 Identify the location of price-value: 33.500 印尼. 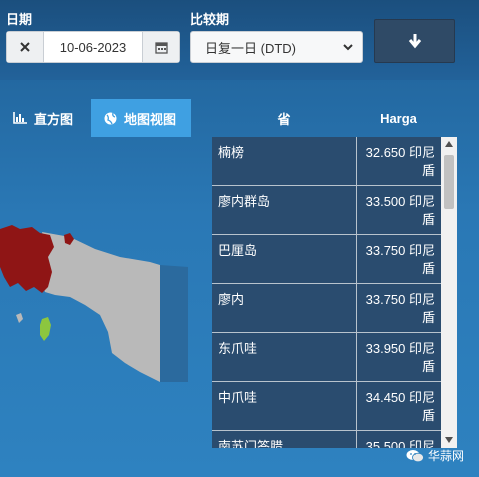
(400, 201).